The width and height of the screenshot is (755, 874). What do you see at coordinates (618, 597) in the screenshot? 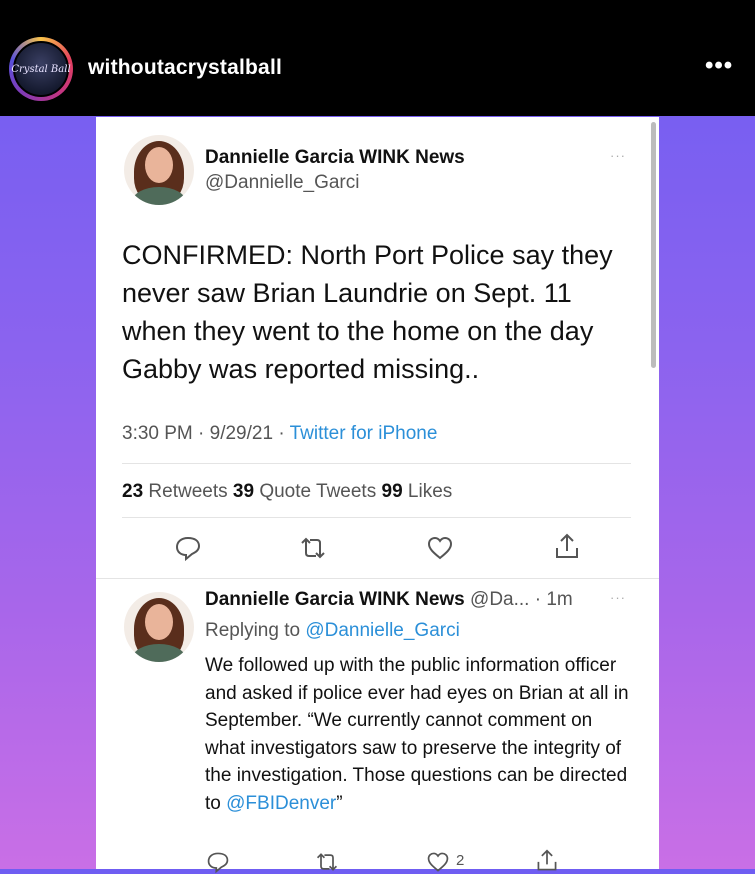
I see `reply-more-icon: ···` at bounding box center [618, 597].